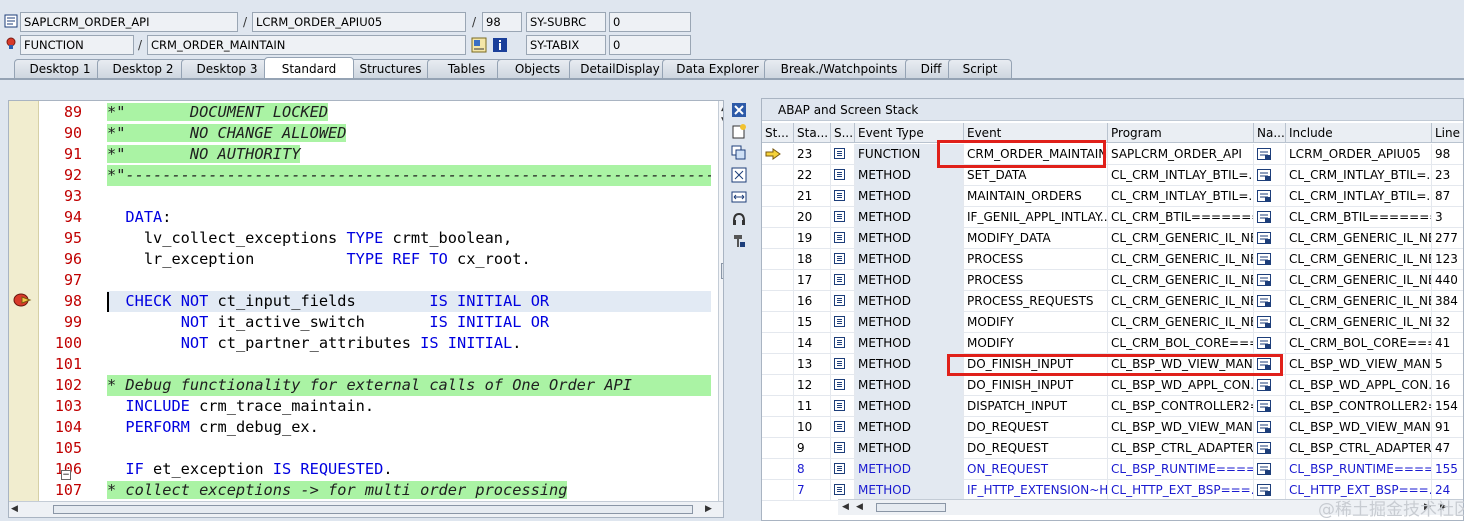  Describe the element at coordinates (1036, 238) in the screenshot. I see `event-cell: MODIFY_DATA` at that location.